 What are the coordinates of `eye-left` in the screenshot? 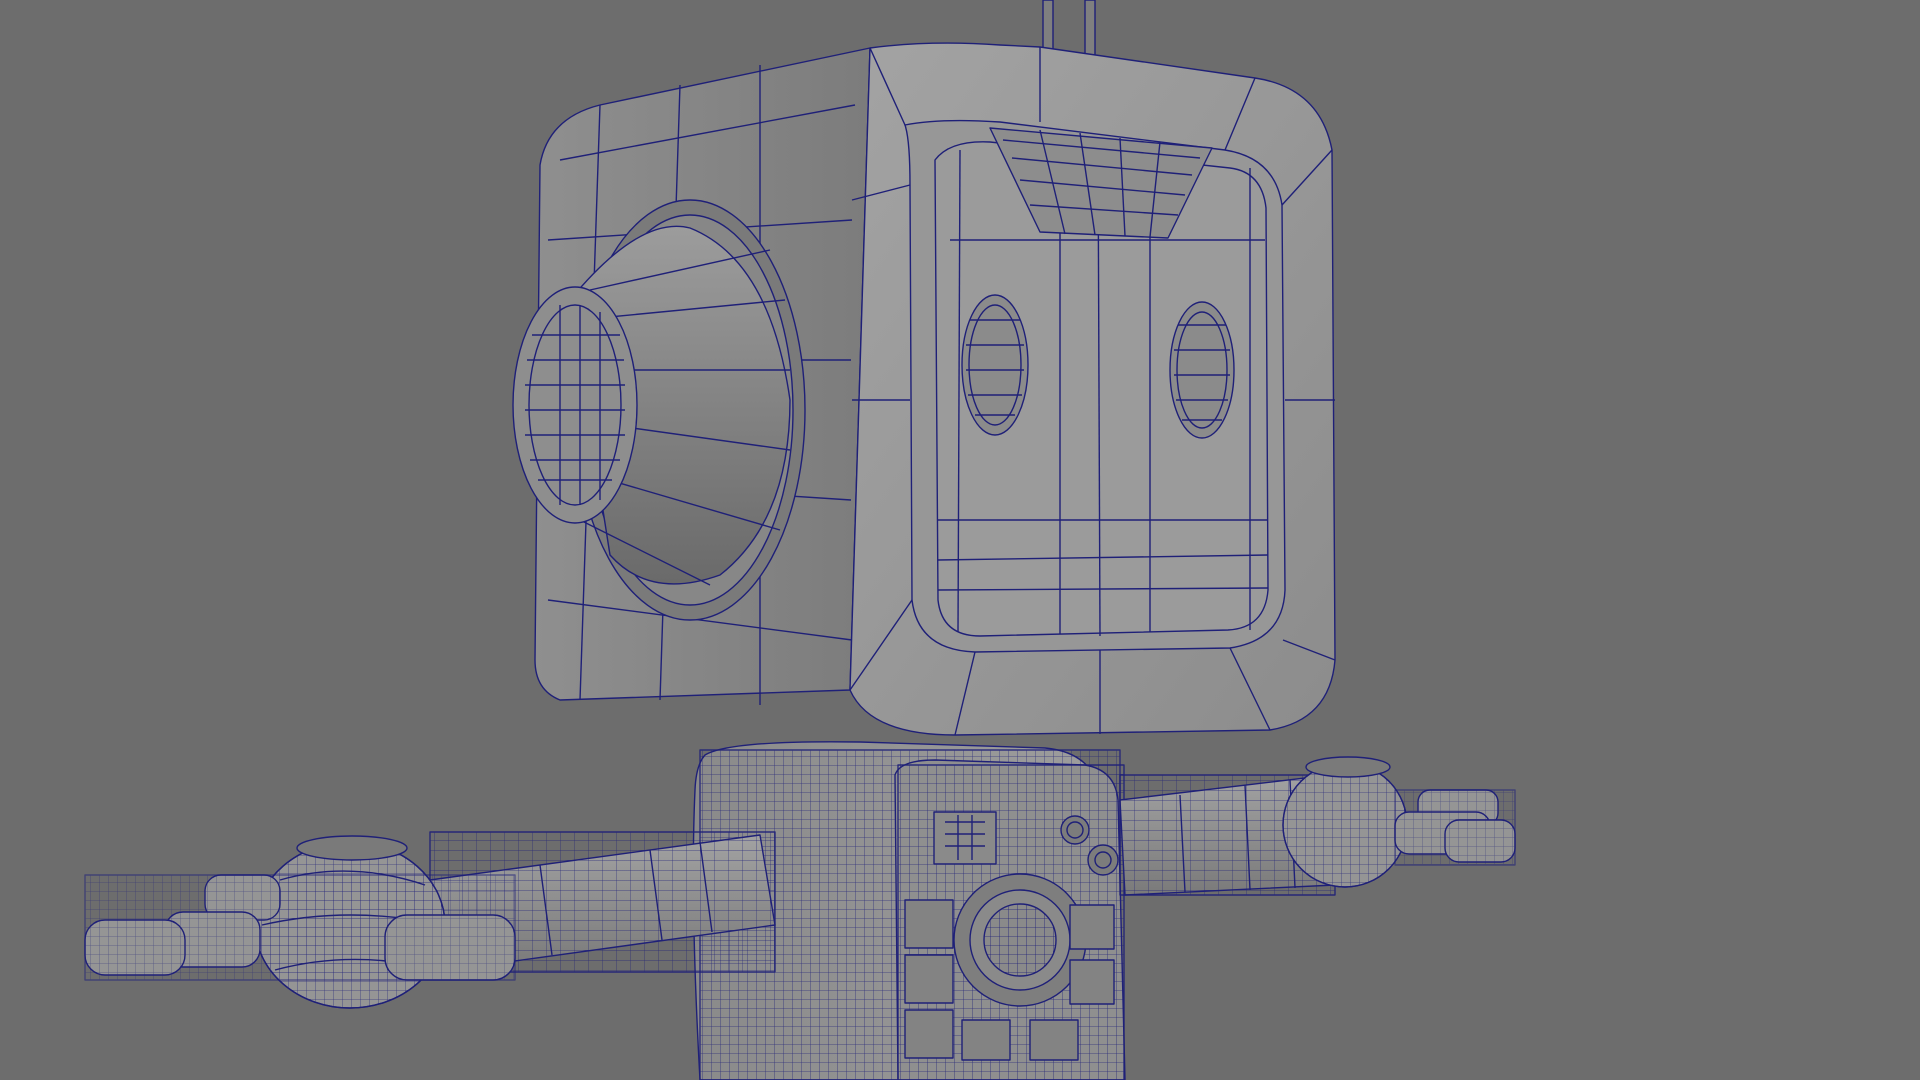 It's located at (995, 365).